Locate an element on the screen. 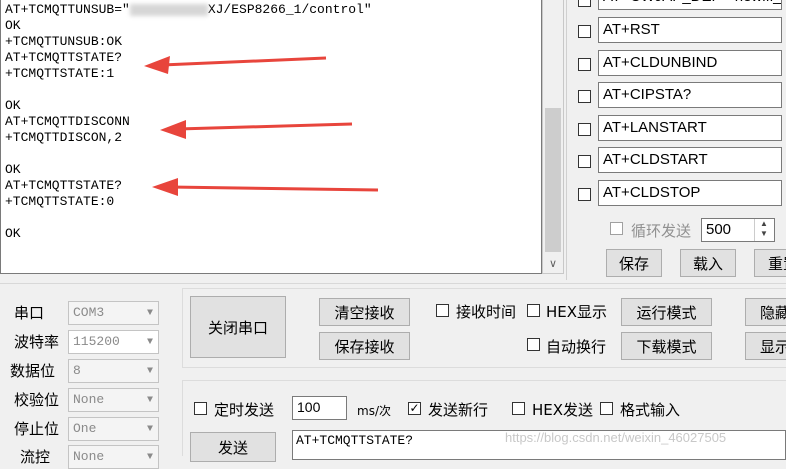 The width and height of the screenshot is (786, 469). panel-divider is located at coordinates (566, 140).